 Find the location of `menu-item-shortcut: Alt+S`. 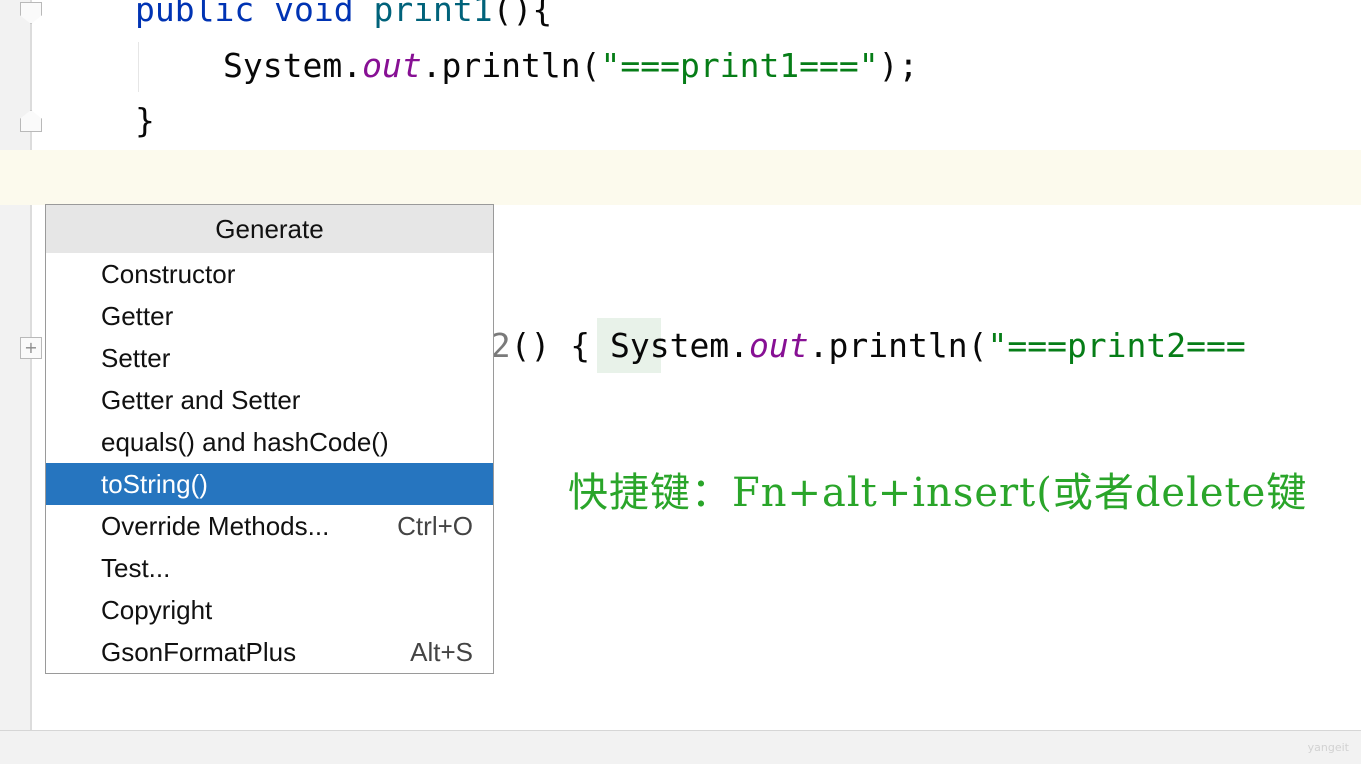

menu-item-shortcut: Alt+S is located at coordinates (441, 652).